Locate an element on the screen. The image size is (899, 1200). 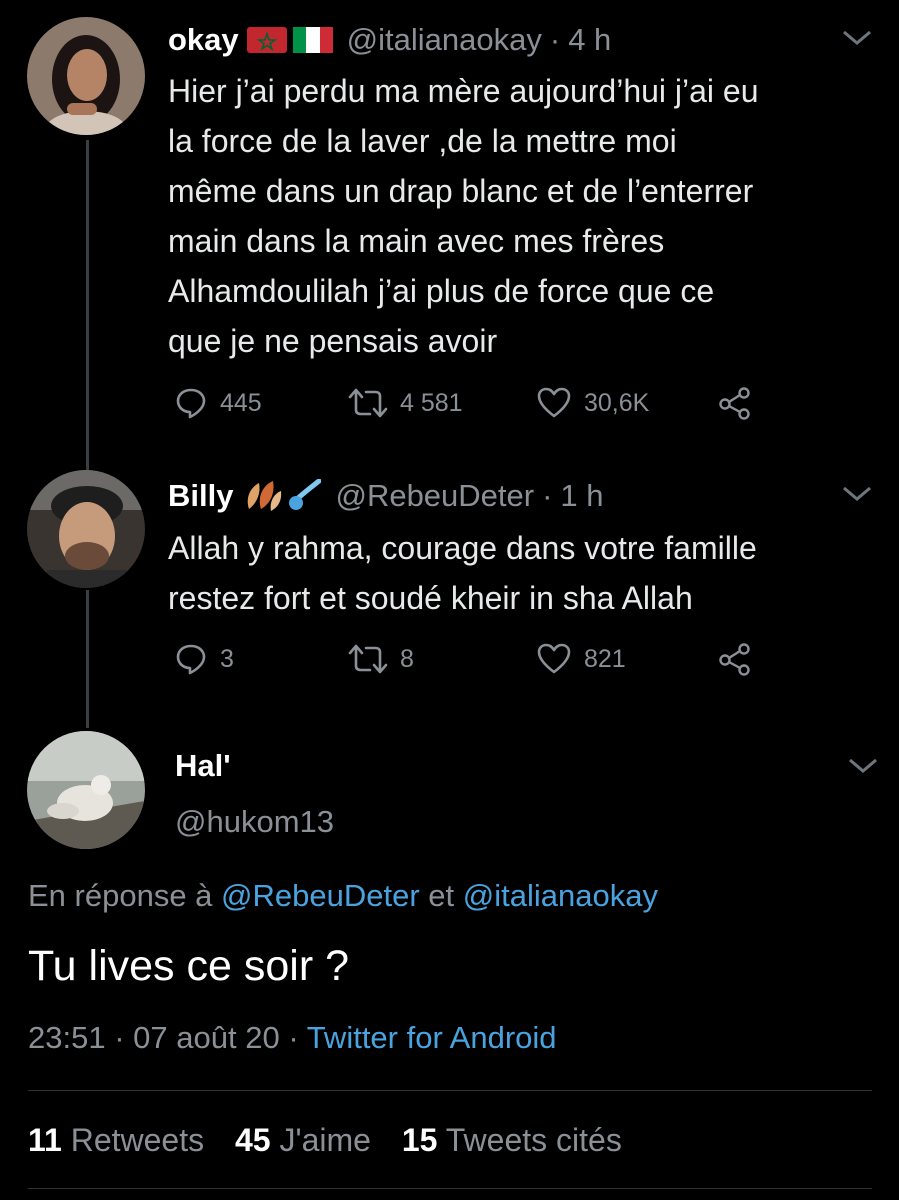
timestamp: 1 h is located at coordinates (581, 496).